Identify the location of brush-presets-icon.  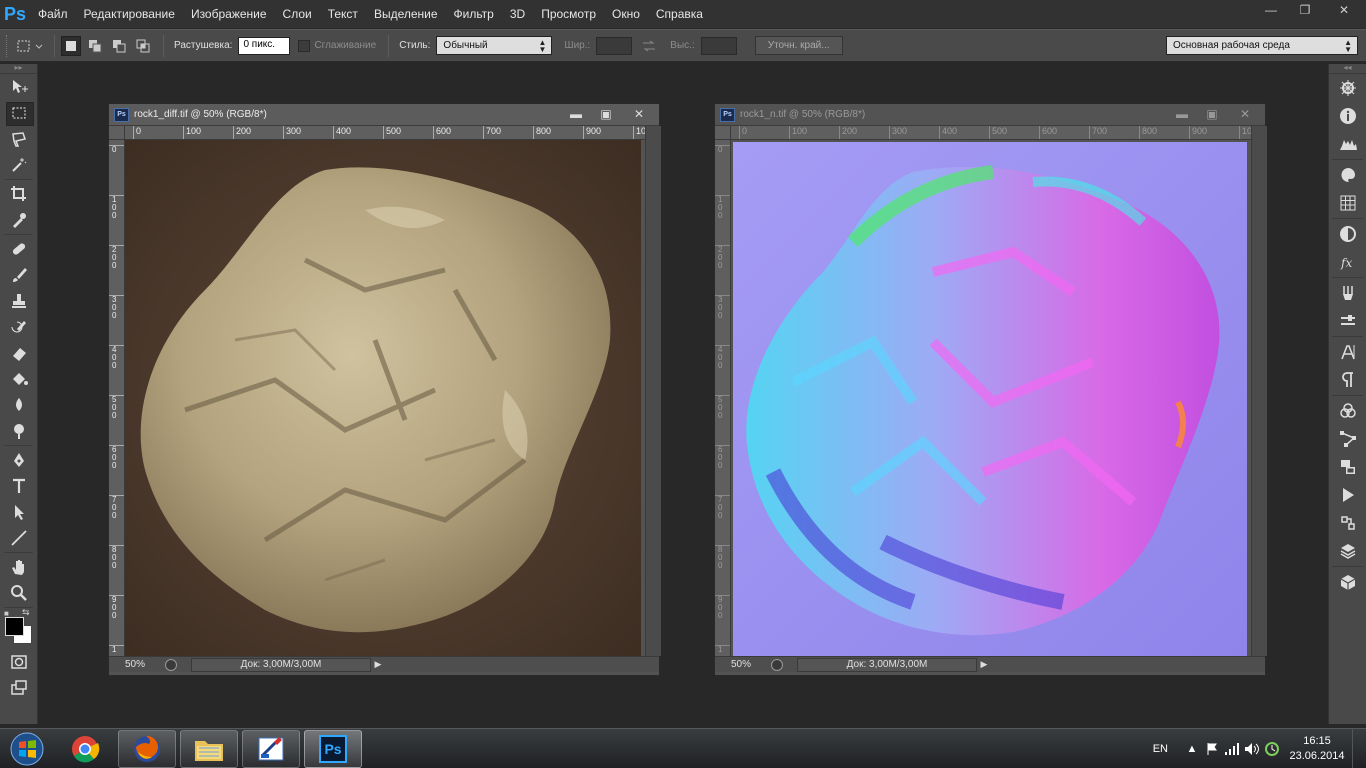
(1347, 293).